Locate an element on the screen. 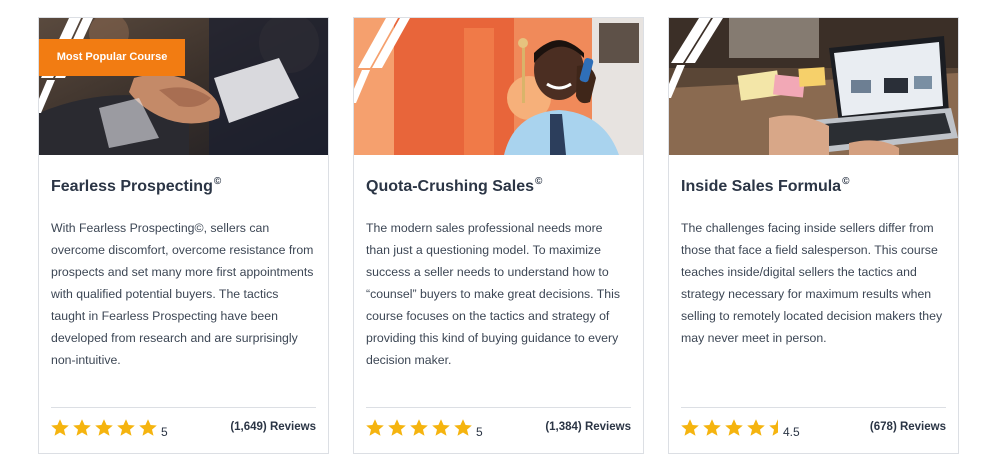  most-popular-badge: Most Popular Course is located at coordinates (112, 57).